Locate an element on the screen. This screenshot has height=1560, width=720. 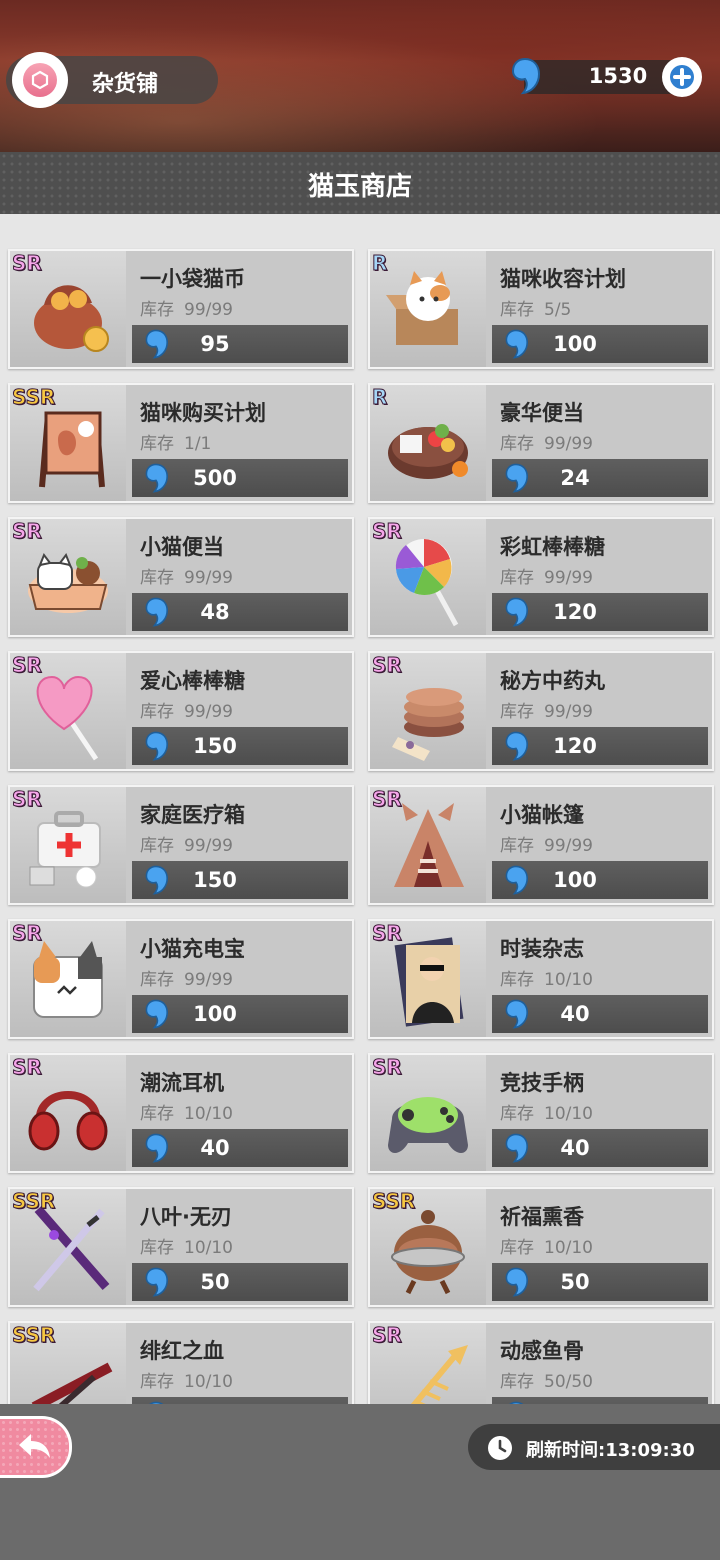
item-name: 潮流耳机 is located at coordinates (182, 1083).